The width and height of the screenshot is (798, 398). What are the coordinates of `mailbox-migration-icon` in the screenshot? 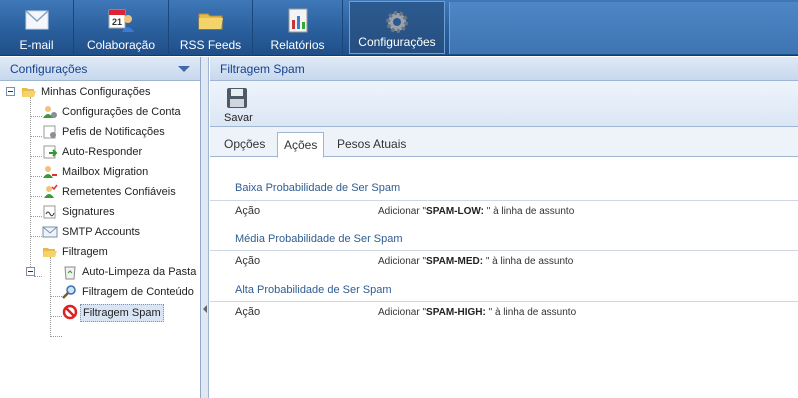 It's located at (50, 172).